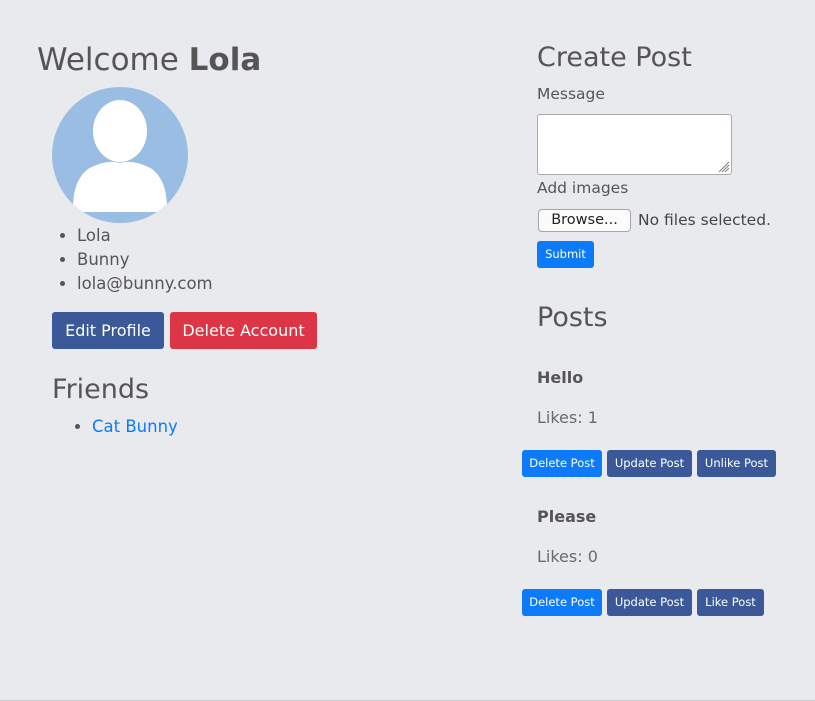 The height and width of the screenshot is (701, 815). What do you see at coordinates (567, 417) in the screenshot?
I see `post-likes-count: Likes: 1` at bounding box center [567, 417].